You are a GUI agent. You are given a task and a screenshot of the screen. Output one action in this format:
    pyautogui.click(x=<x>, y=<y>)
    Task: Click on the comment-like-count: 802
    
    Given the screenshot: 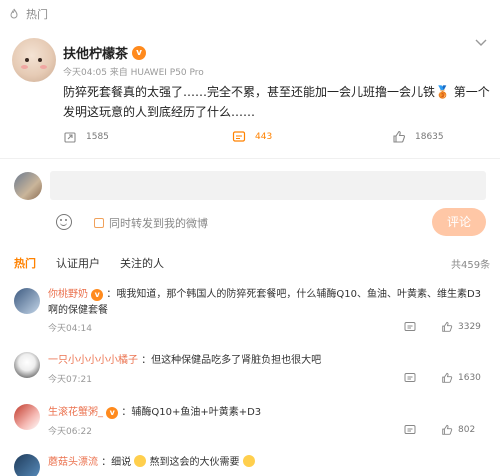 What is the action you would take?
    pyautogui.click(x=467, y=430)
    